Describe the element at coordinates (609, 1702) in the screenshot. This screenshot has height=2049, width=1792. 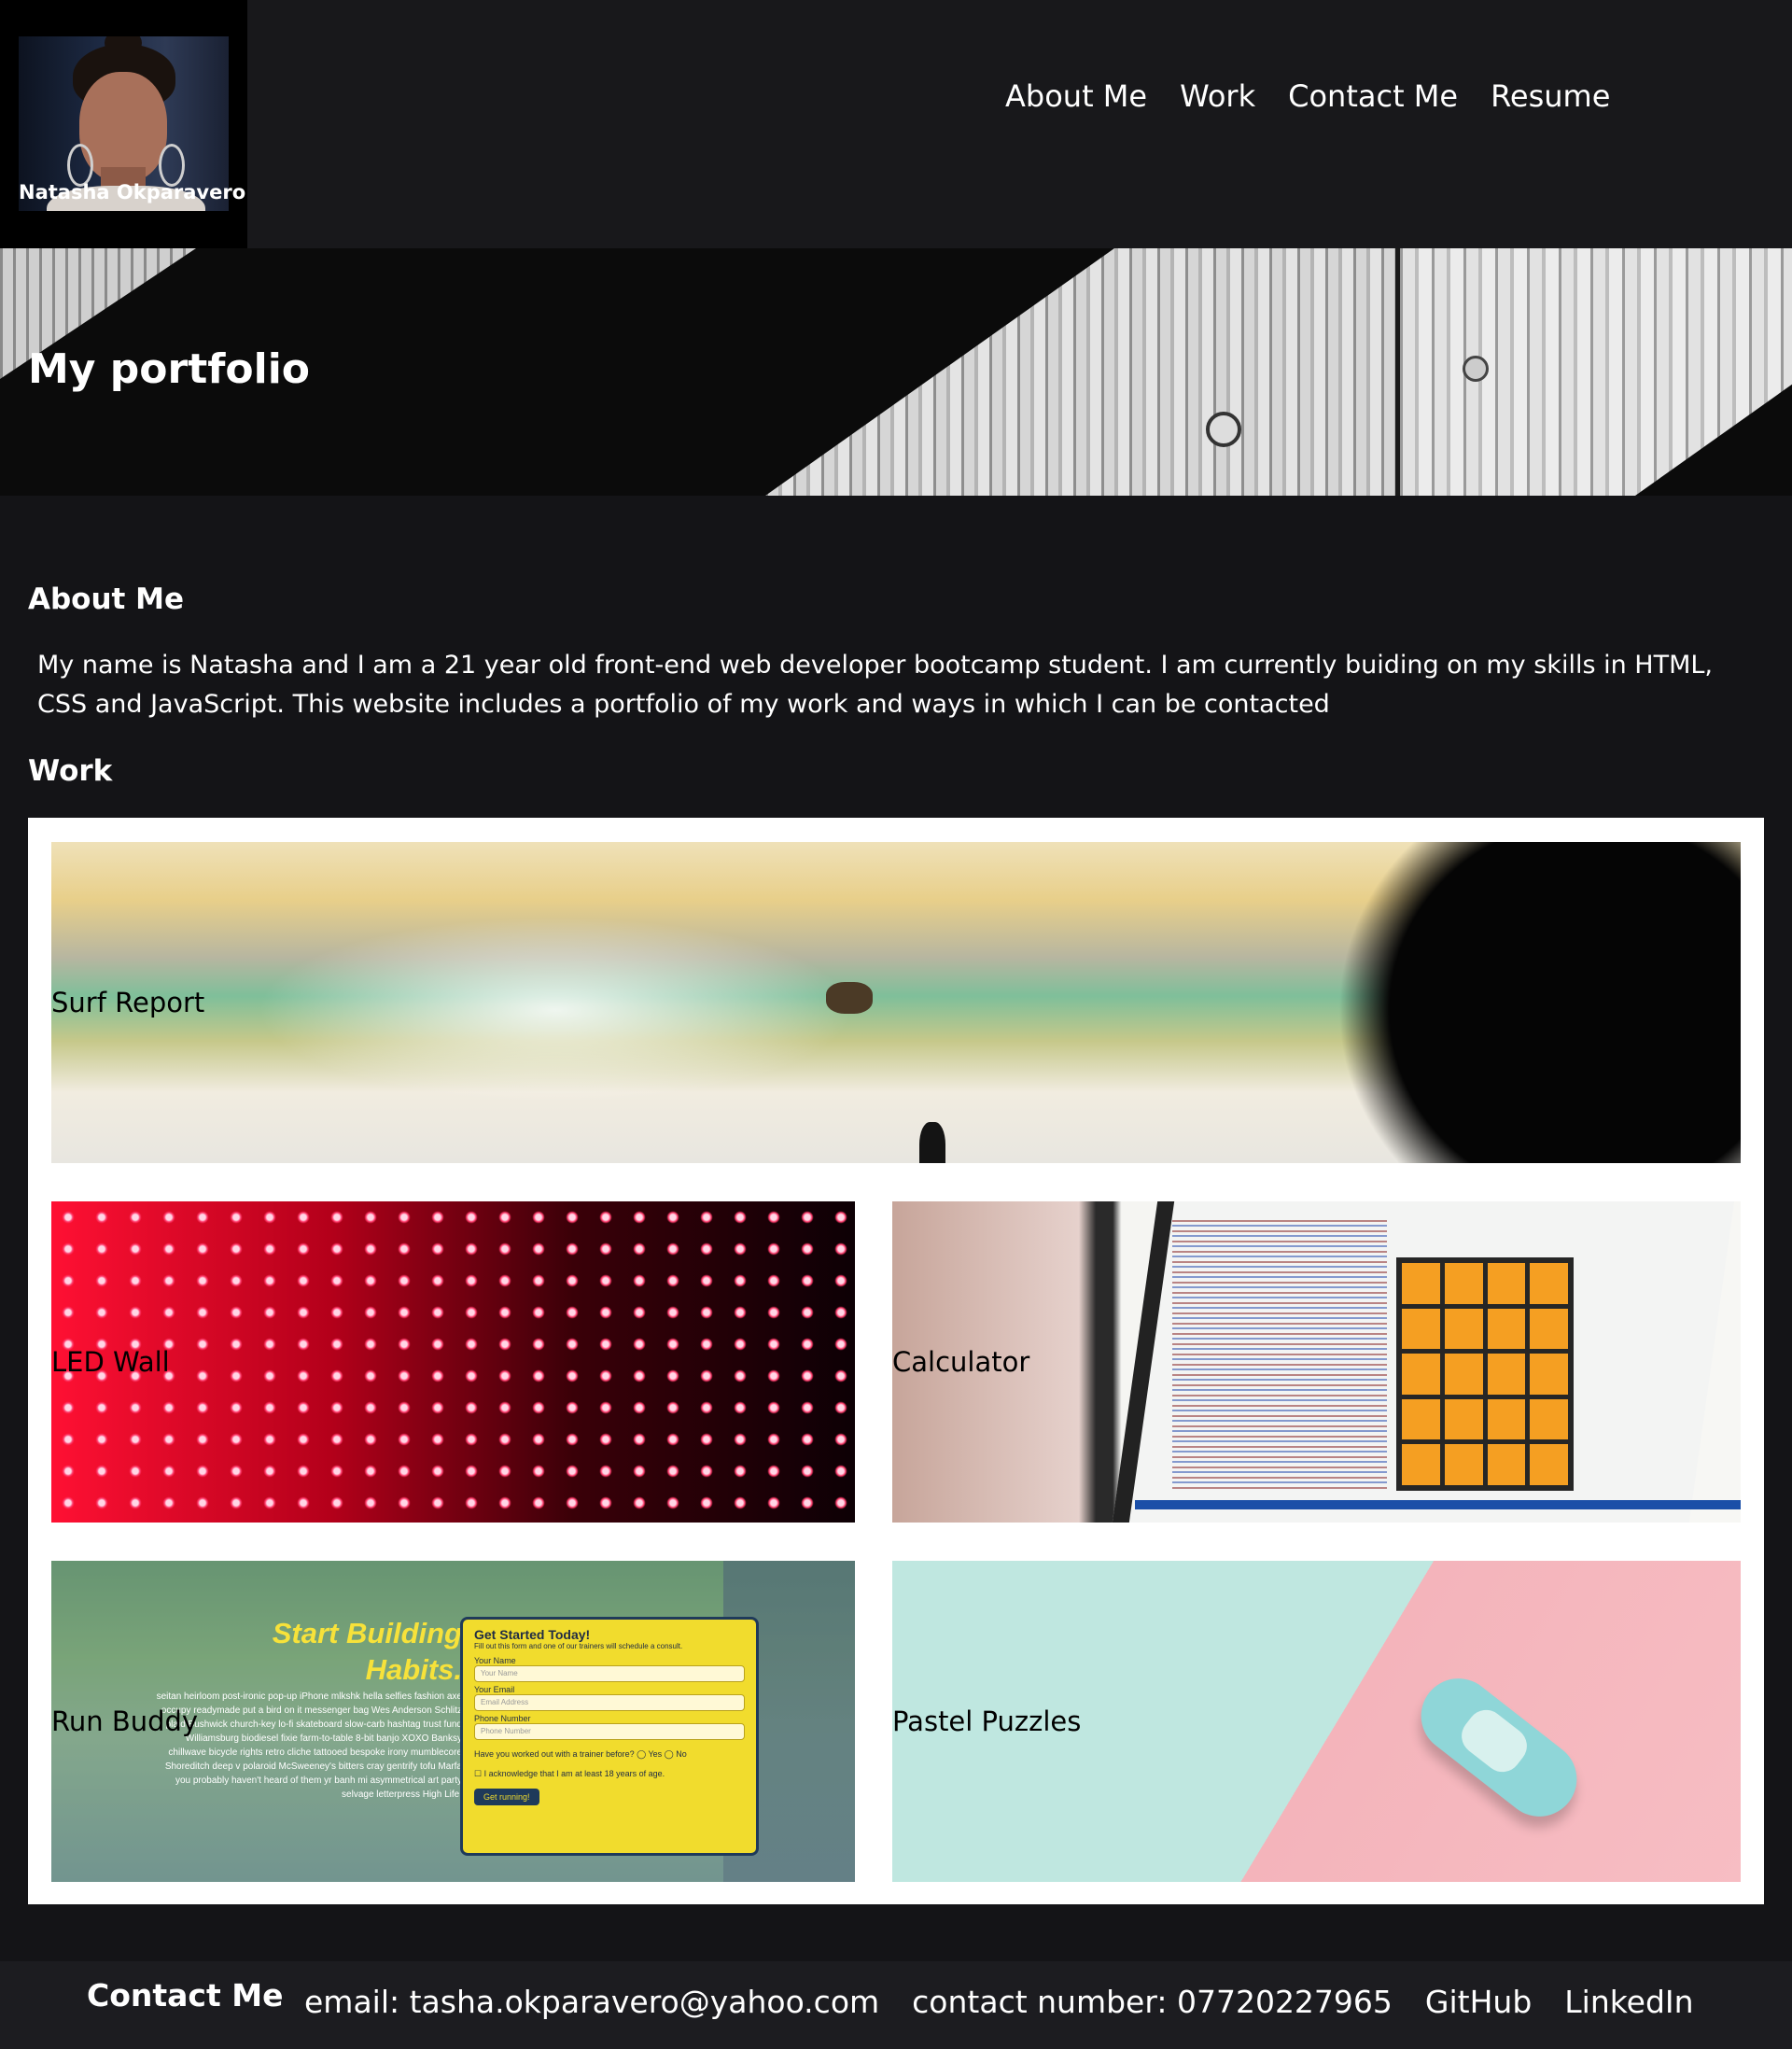
I see `email-field-preview: Email Address` at that location.